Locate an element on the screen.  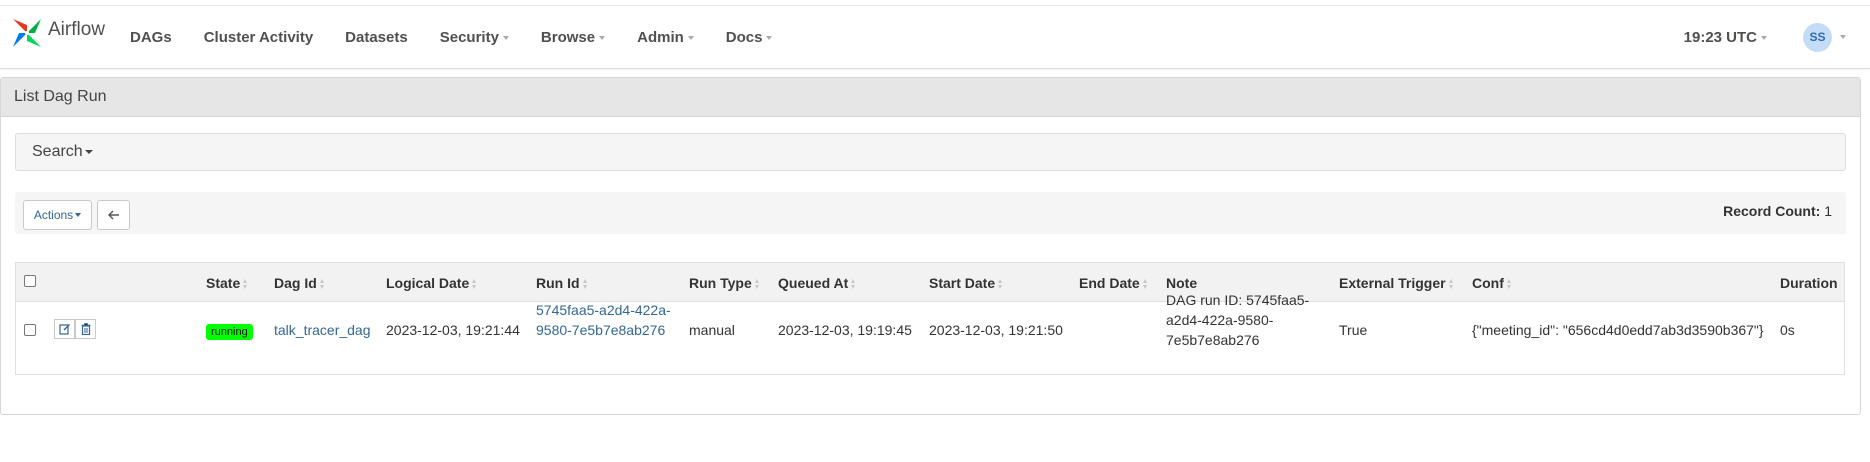
th-duration-label: Duration is located at coordinates (1809, 283).